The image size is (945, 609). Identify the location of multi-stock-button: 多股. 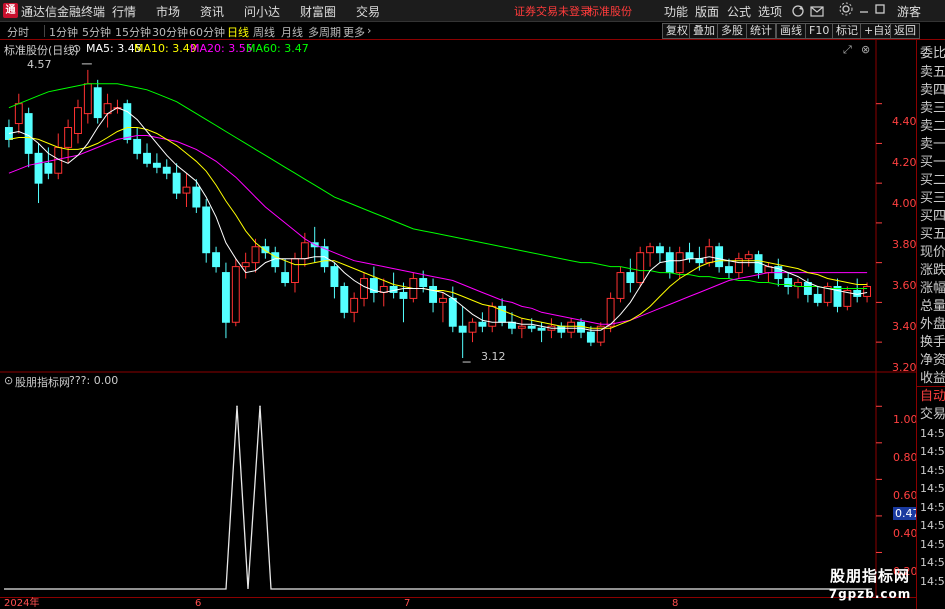
(732, 31).